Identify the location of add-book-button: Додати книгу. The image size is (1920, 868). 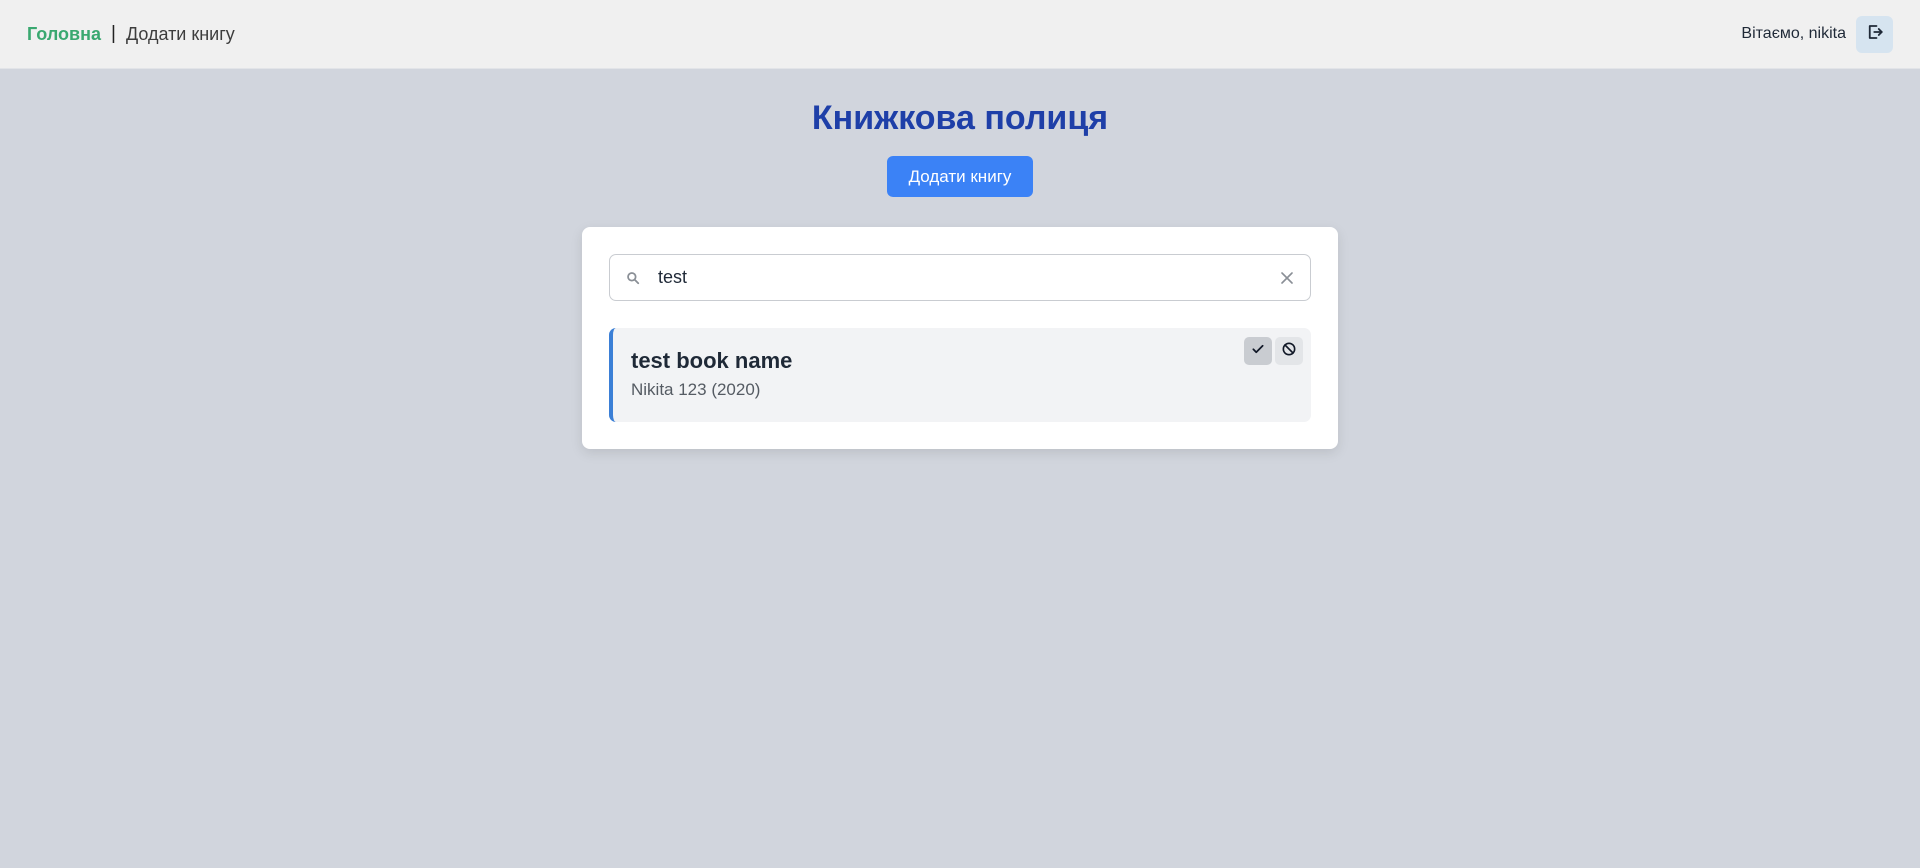
(960, 176).